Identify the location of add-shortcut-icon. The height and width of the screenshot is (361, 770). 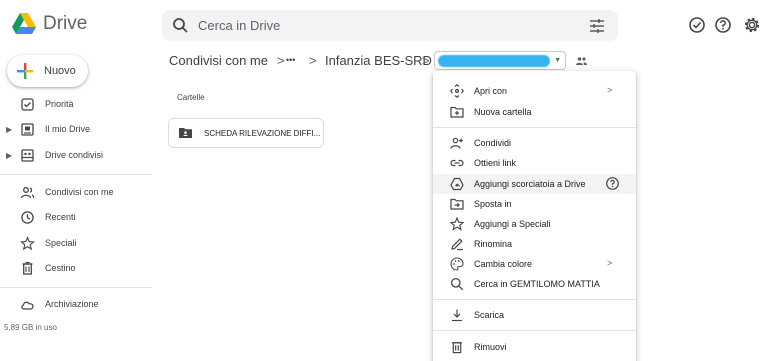
(457, 184).